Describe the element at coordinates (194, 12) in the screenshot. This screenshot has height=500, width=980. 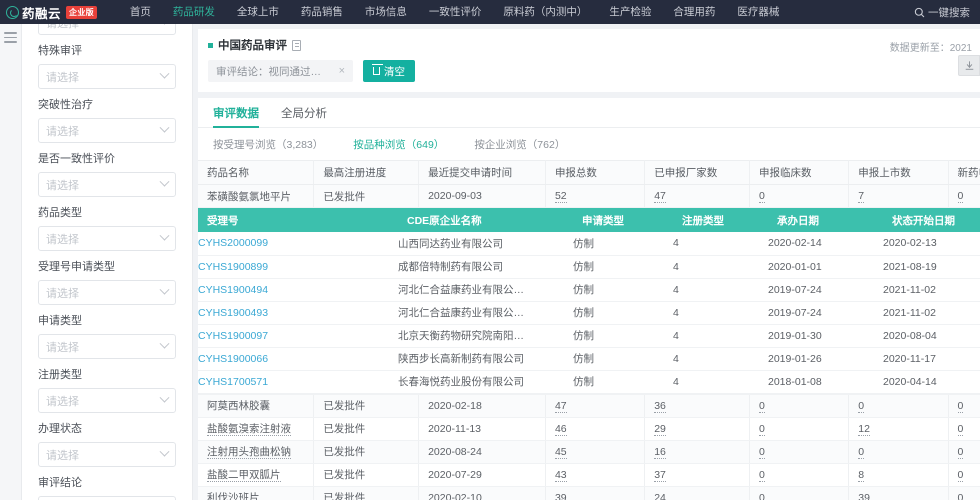
I see `nav-link-1: 药品研发` at that location.